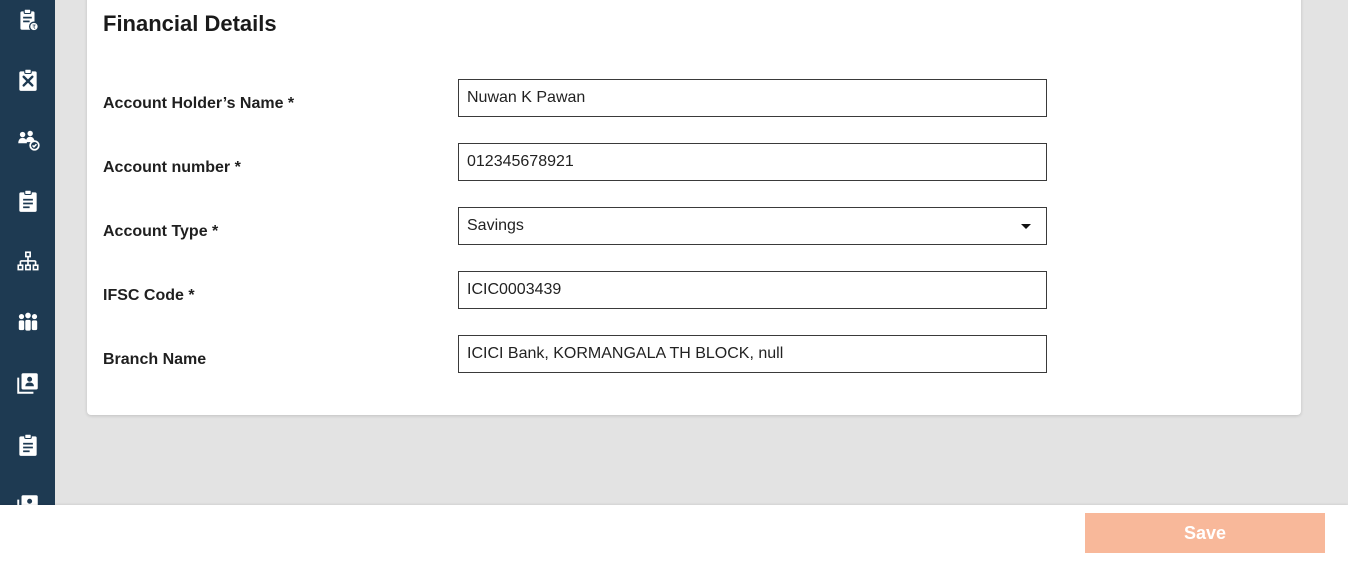 The height and width of the screenshot is (561, 1348). What do you see at coordinates (1026, 226) in the screenshot?
I see `chevron-down-icon` at bounding box center [1026, 226].